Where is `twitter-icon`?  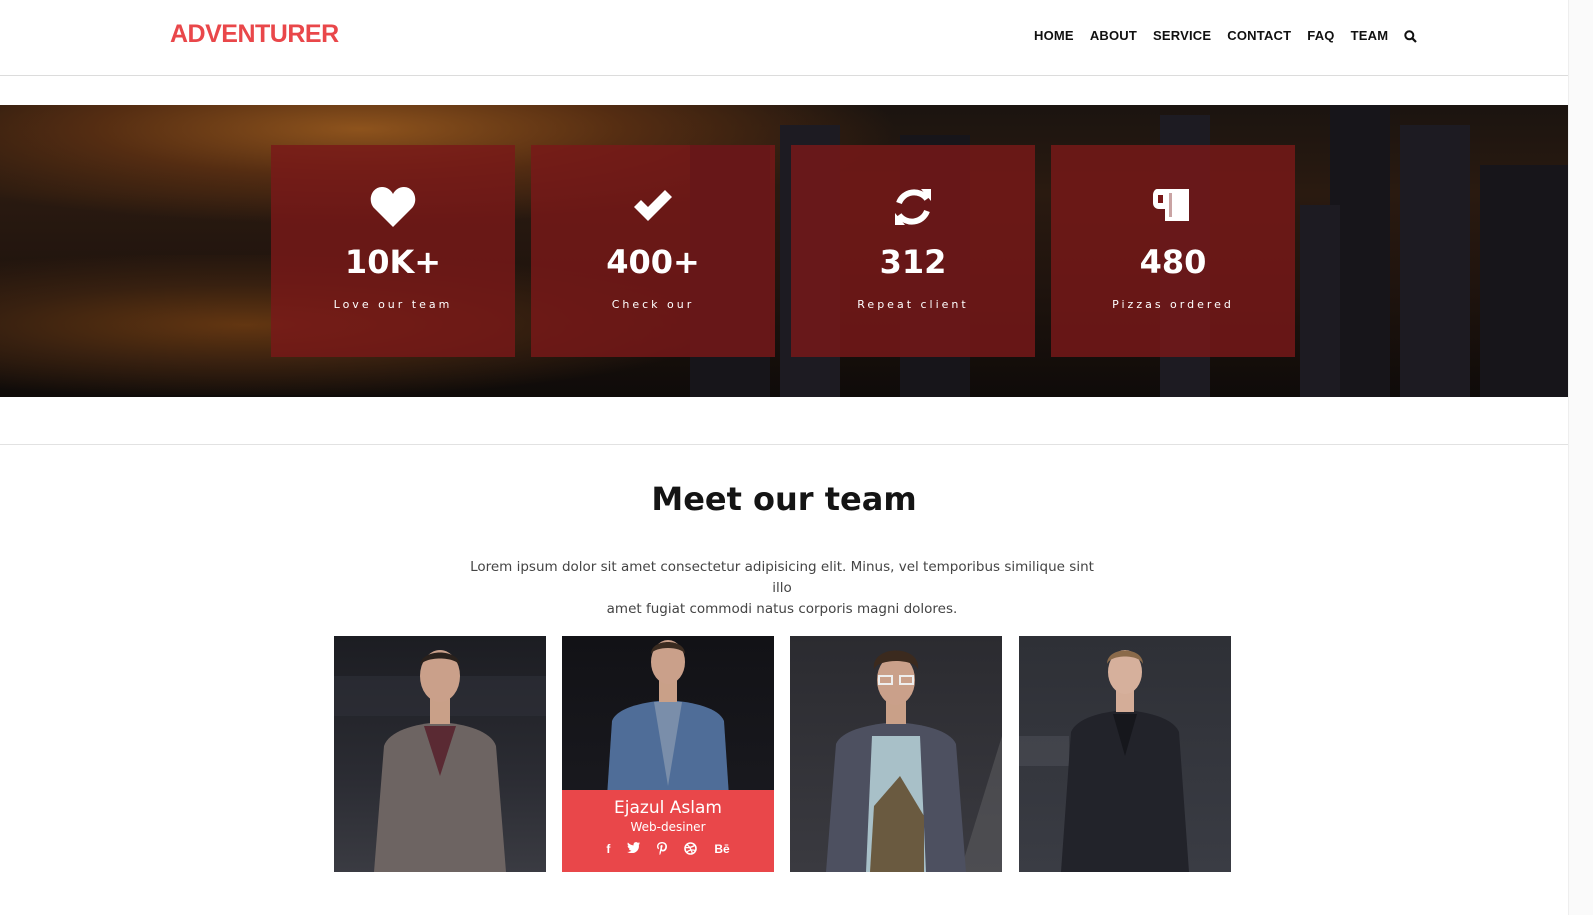
twitter-icon is located at coordinates (634, 850).